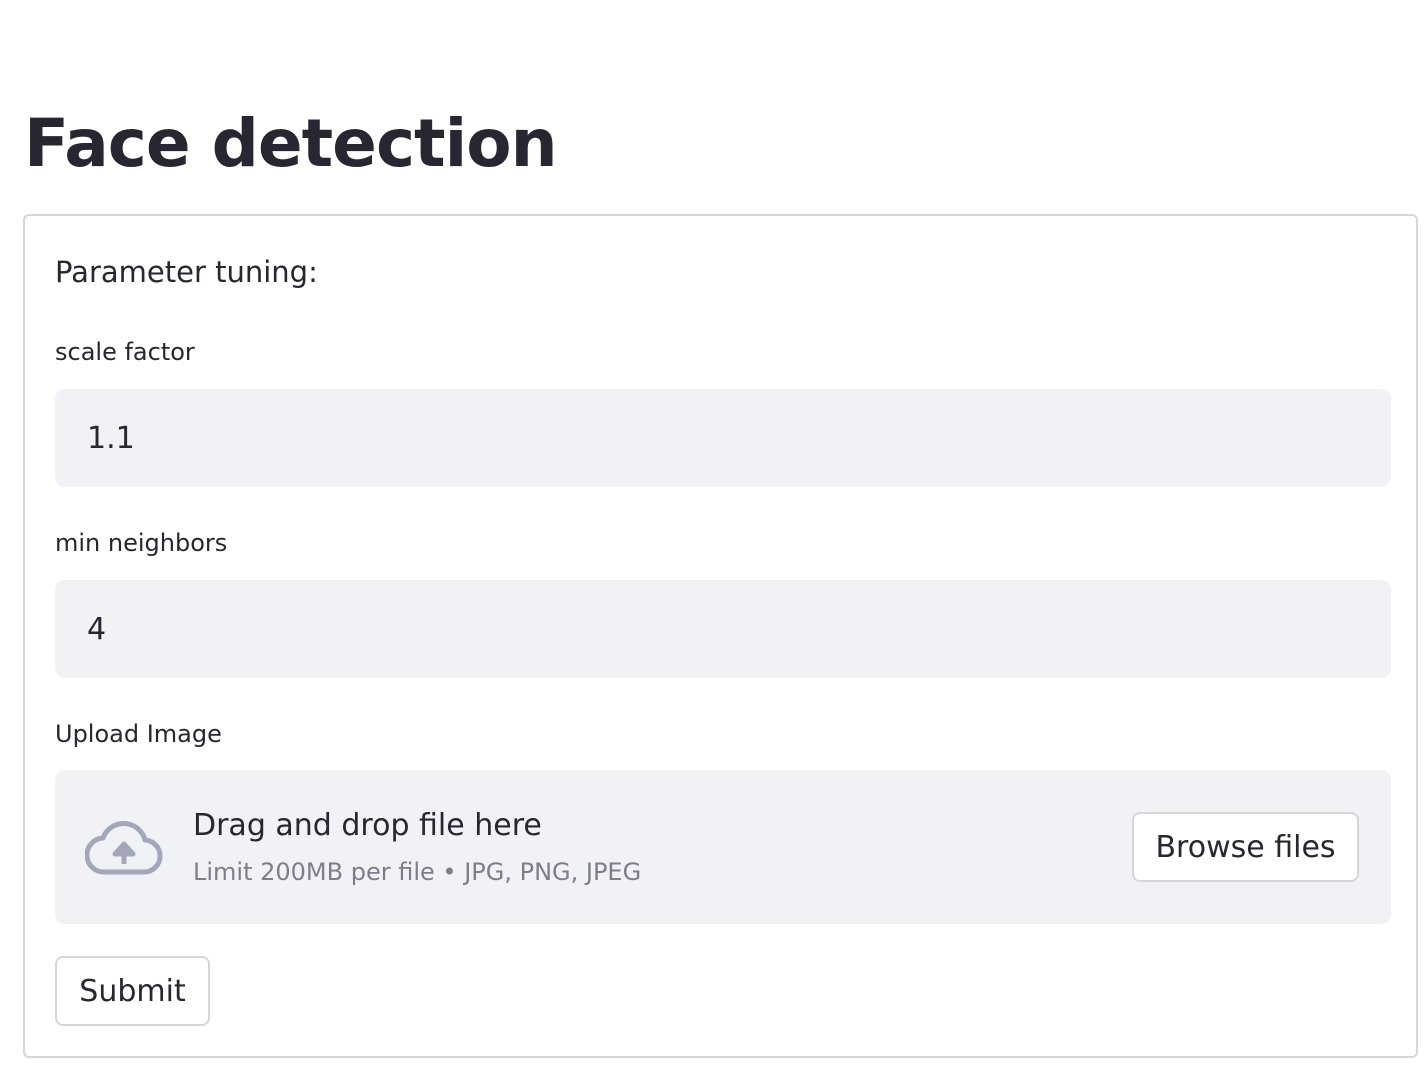 The height and width of the screenshot is (1066, 1426). Describe the element at coordinates (125, 352) in the screenshot. I see `scale-factor-label: scale factor` at that location.